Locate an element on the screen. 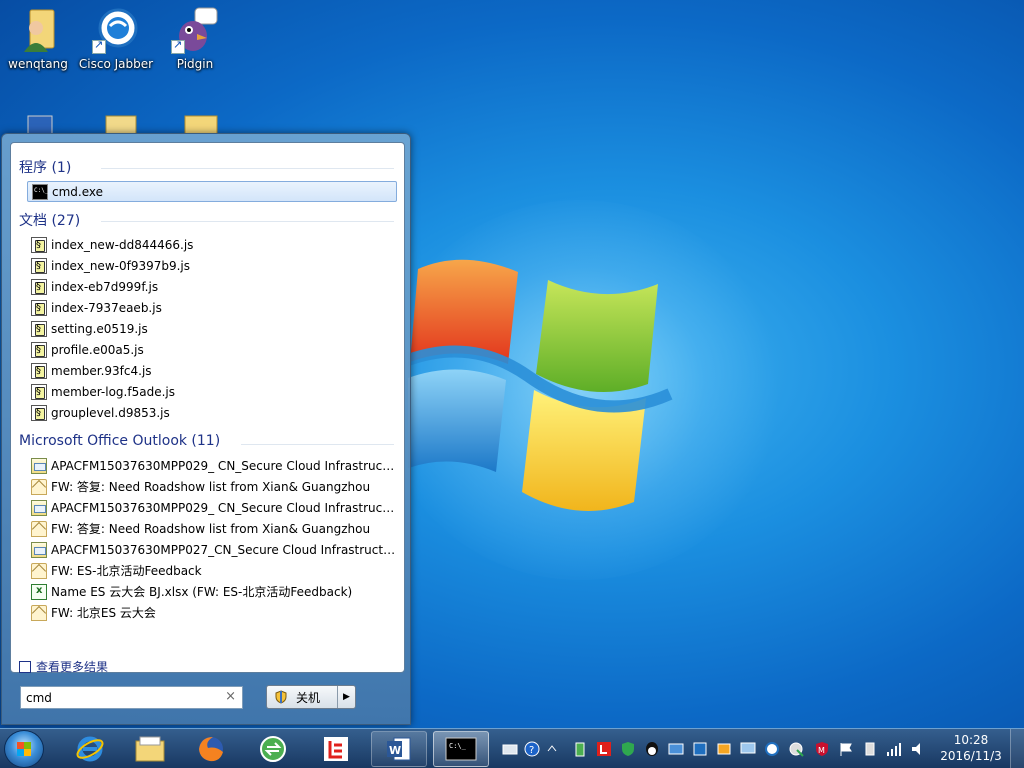 The width and height of the screenshot is (1024, 768). system-tray: ? M is located at coordinates (718, 748).